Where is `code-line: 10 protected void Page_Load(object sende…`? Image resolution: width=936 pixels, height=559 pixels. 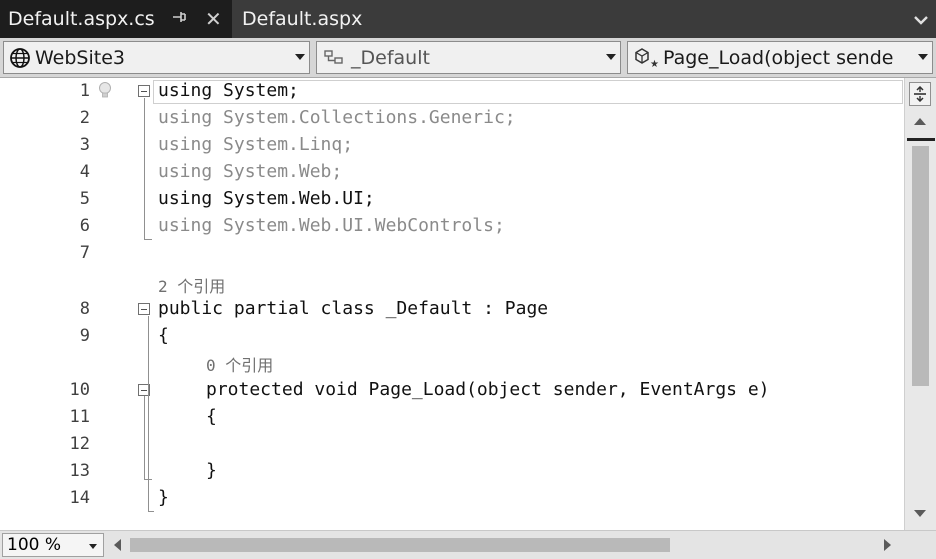
code-line: 10 protected void Page_Load(object sende… is located at coordinates (452, 390).